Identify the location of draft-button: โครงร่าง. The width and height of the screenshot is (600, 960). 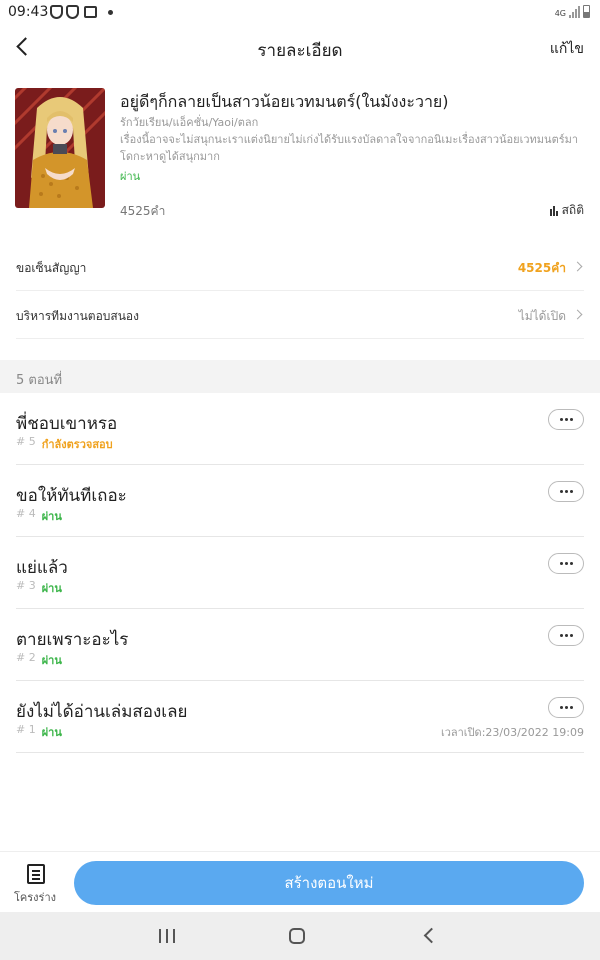
(35, 883).